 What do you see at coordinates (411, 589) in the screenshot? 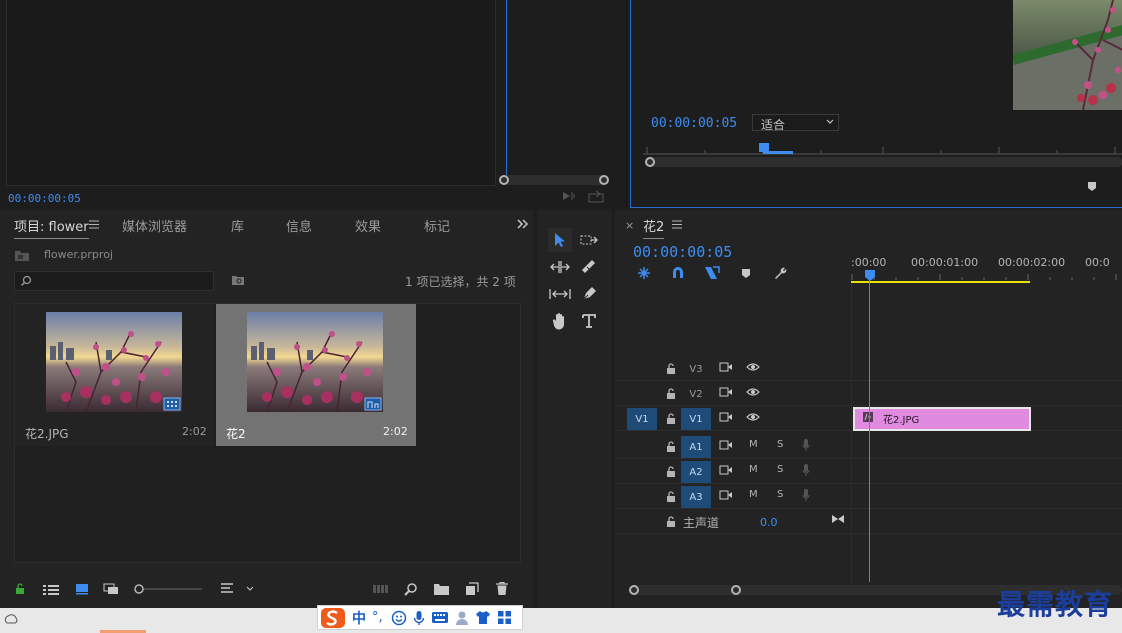
I see `search-icon` at bounding box center [411, 589].